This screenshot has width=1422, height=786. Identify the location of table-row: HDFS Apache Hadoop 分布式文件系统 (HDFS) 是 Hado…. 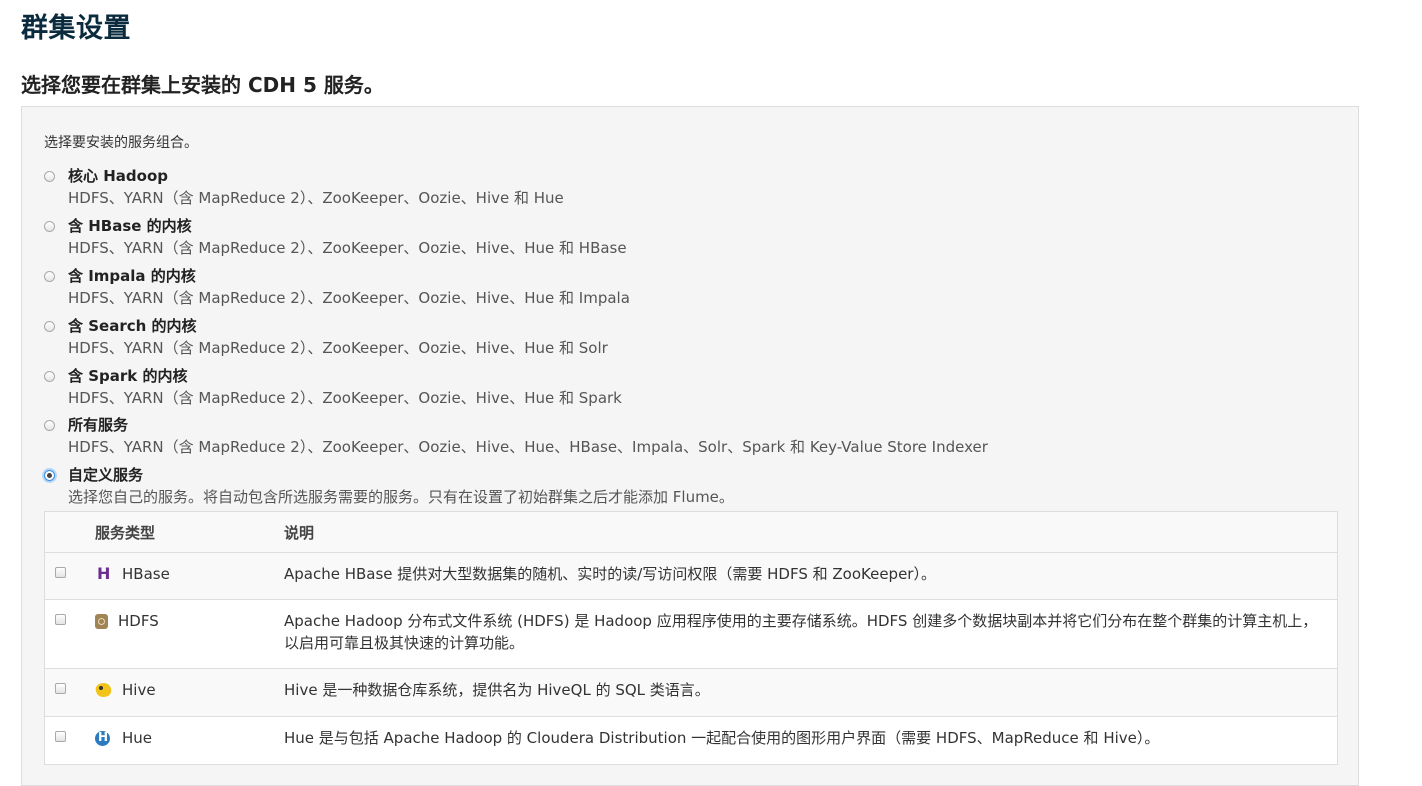
(691, 634).